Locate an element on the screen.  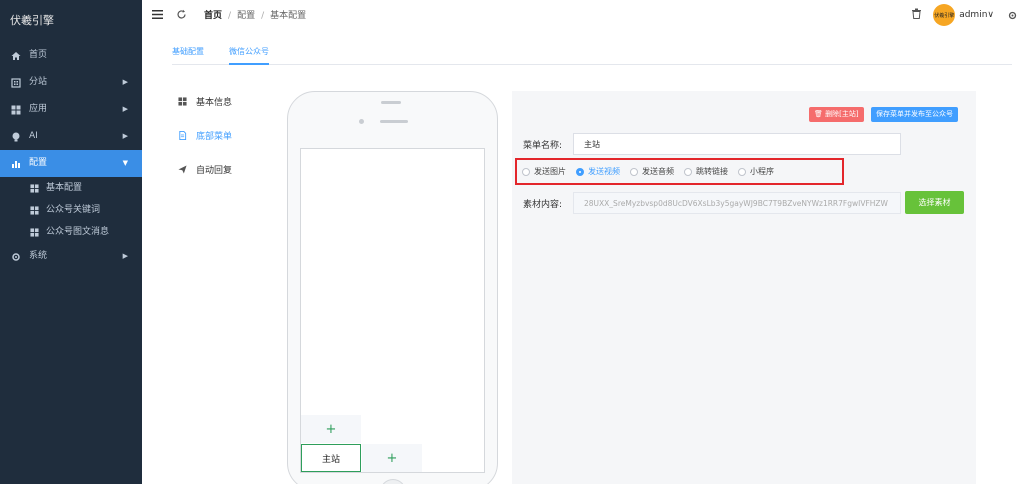
refresh-icon is located at coordinates (181, 14).